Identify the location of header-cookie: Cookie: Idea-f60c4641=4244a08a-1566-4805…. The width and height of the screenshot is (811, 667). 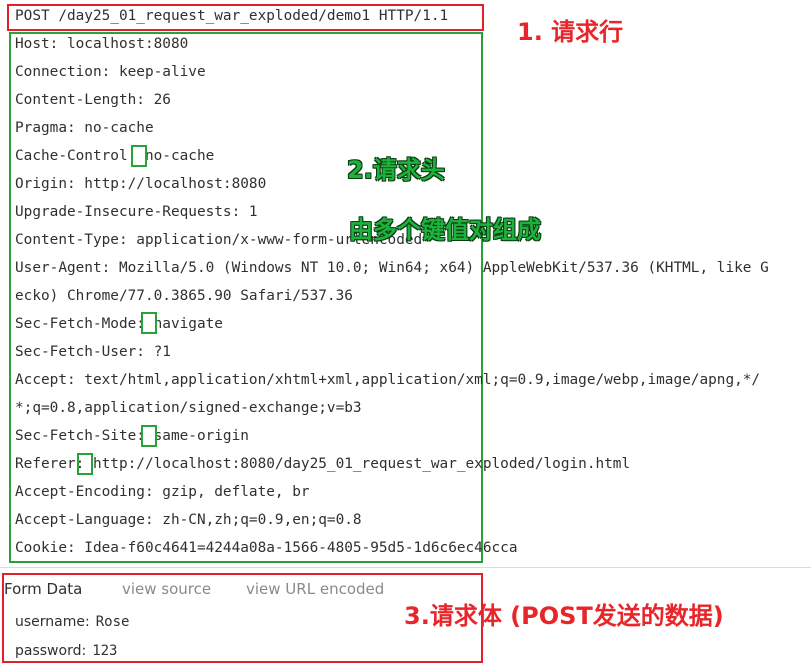
(266, 548).